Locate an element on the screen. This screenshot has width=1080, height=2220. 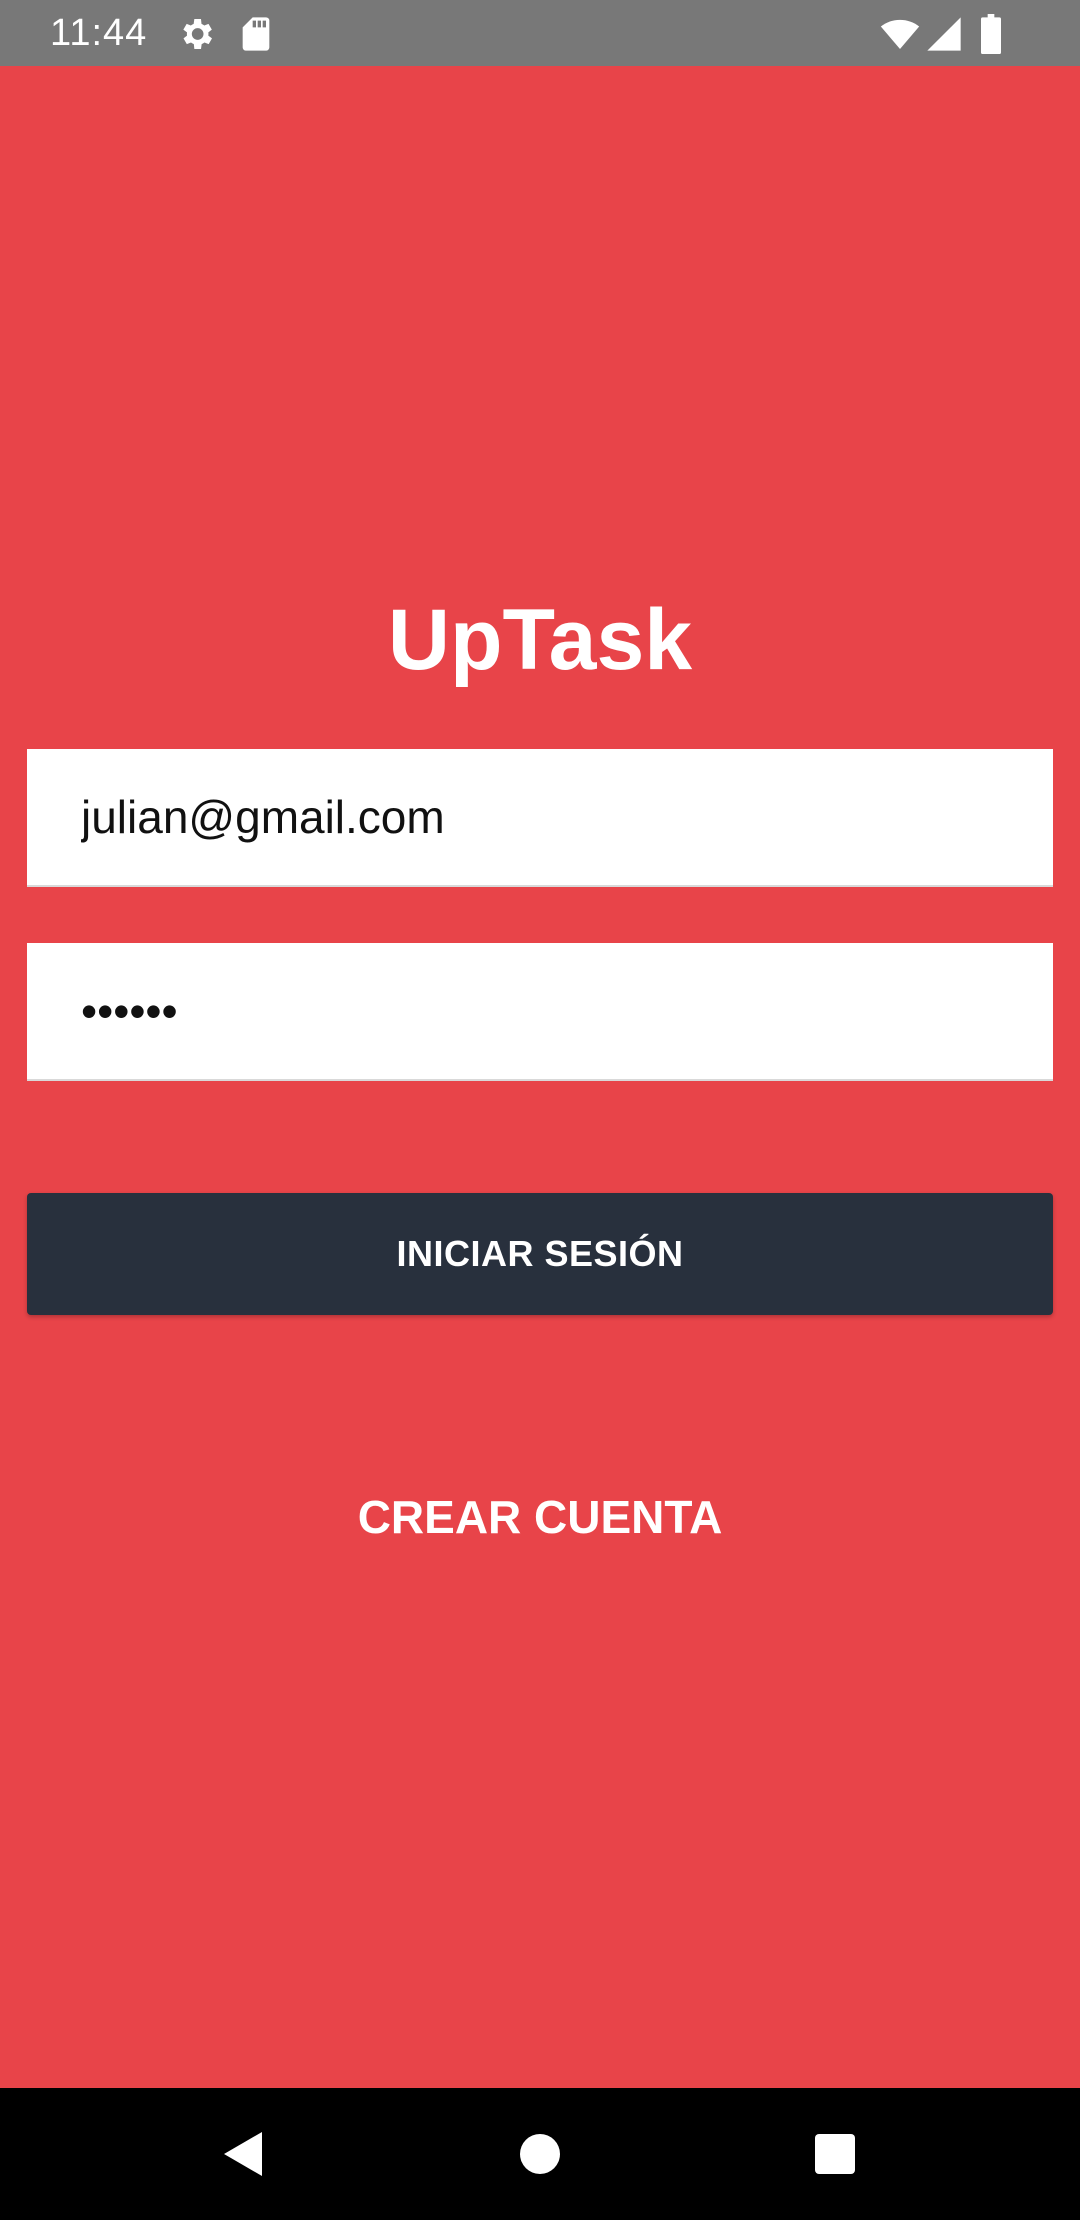
login-button: INICIAR SESIÓN is located at coordinates (540, 1254).